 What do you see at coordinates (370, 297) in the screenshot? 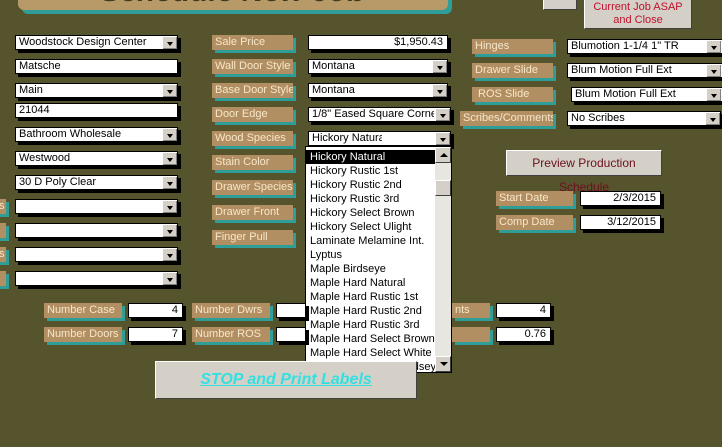
I see `dropdown-option: Maple Hard Rustic 1st` at bounding box center [370, 297].